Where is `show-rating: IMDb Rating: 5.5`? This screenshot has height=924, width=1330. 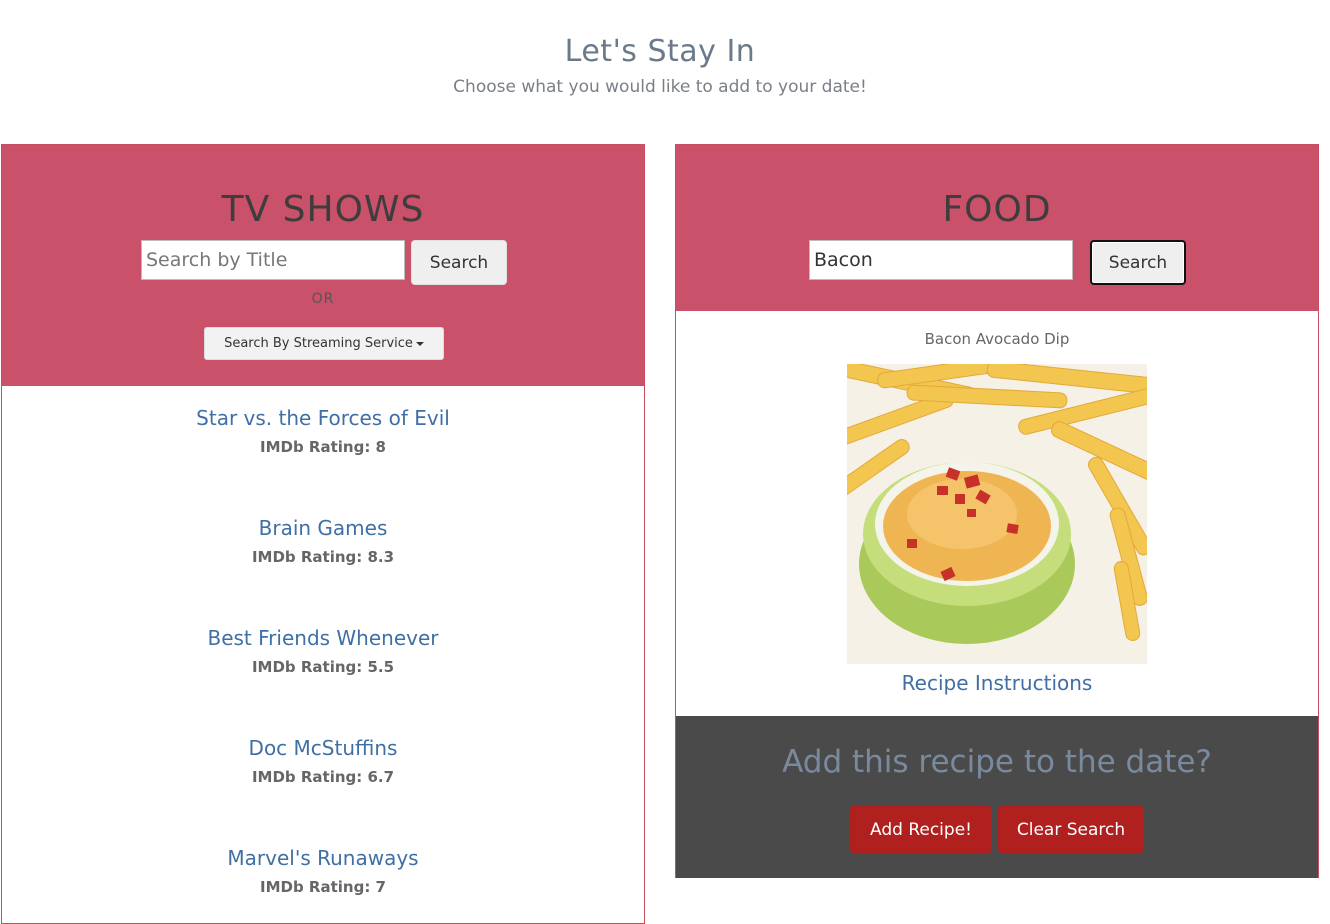 show-rating: IMDb Rating: 5.5 is located at coordinates (323, 667).